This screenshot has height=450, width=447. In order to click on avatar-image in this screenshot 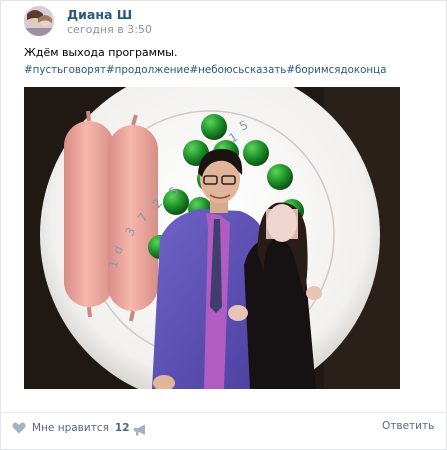, I will do `click(39, 21)`.